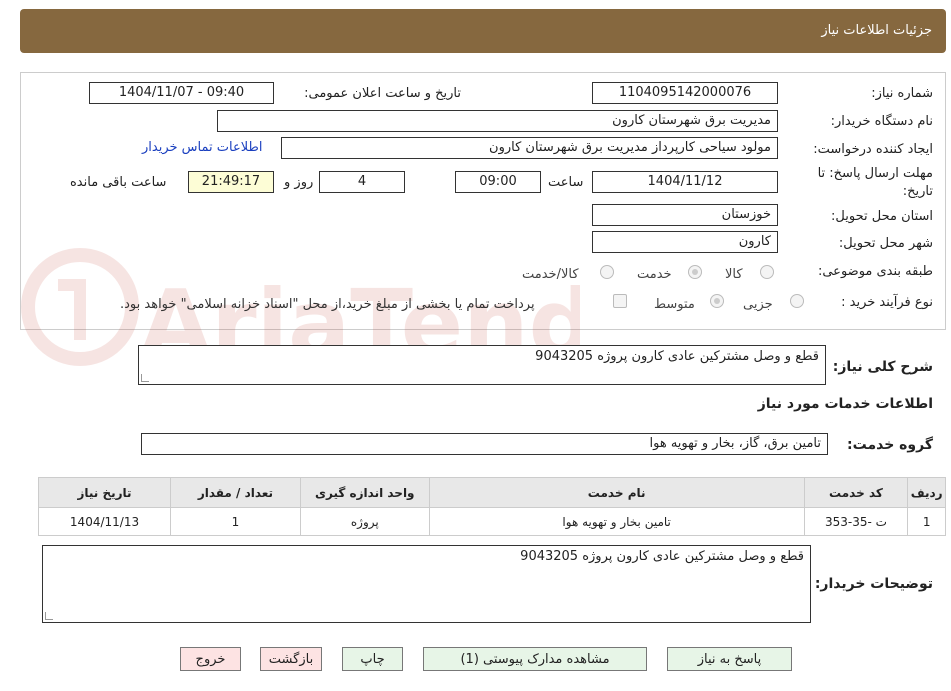 Image resolution: width=951 pixels, height=691 pixels. Describe the element at coordinates (104, 521) in the screenshot. I see `table-cell: 1404/11/13` at that location.